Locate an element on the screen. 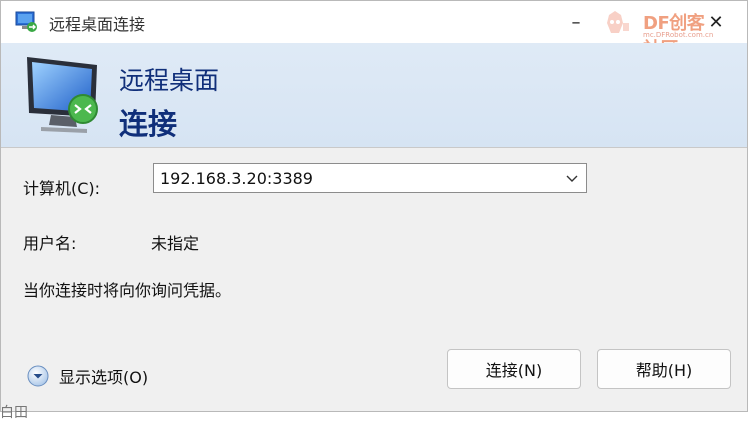 This screenshot has height=422, width=752. help-button: 帮助(H) is located at coordinates (664, 369).